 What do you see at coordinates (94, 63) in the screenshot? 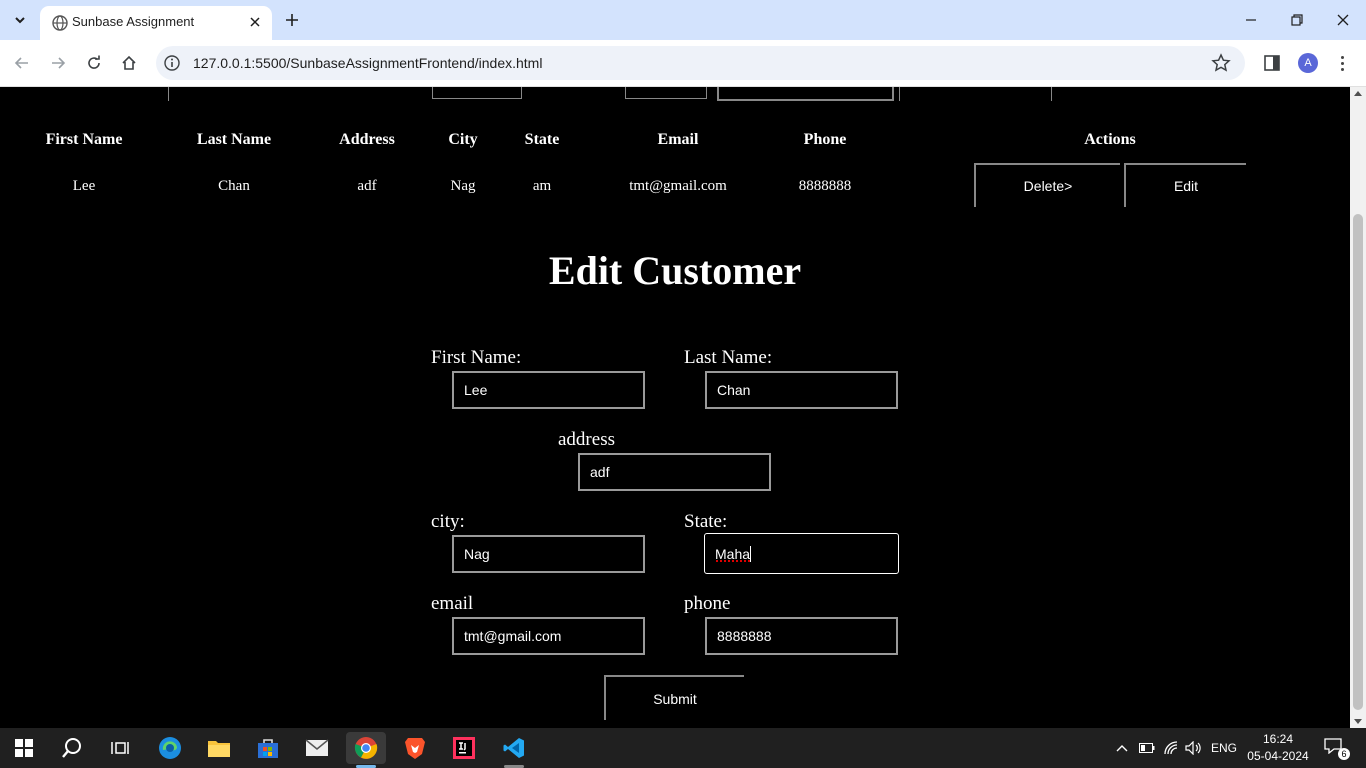
I see `reload-button` at bounding box center [94, 63].